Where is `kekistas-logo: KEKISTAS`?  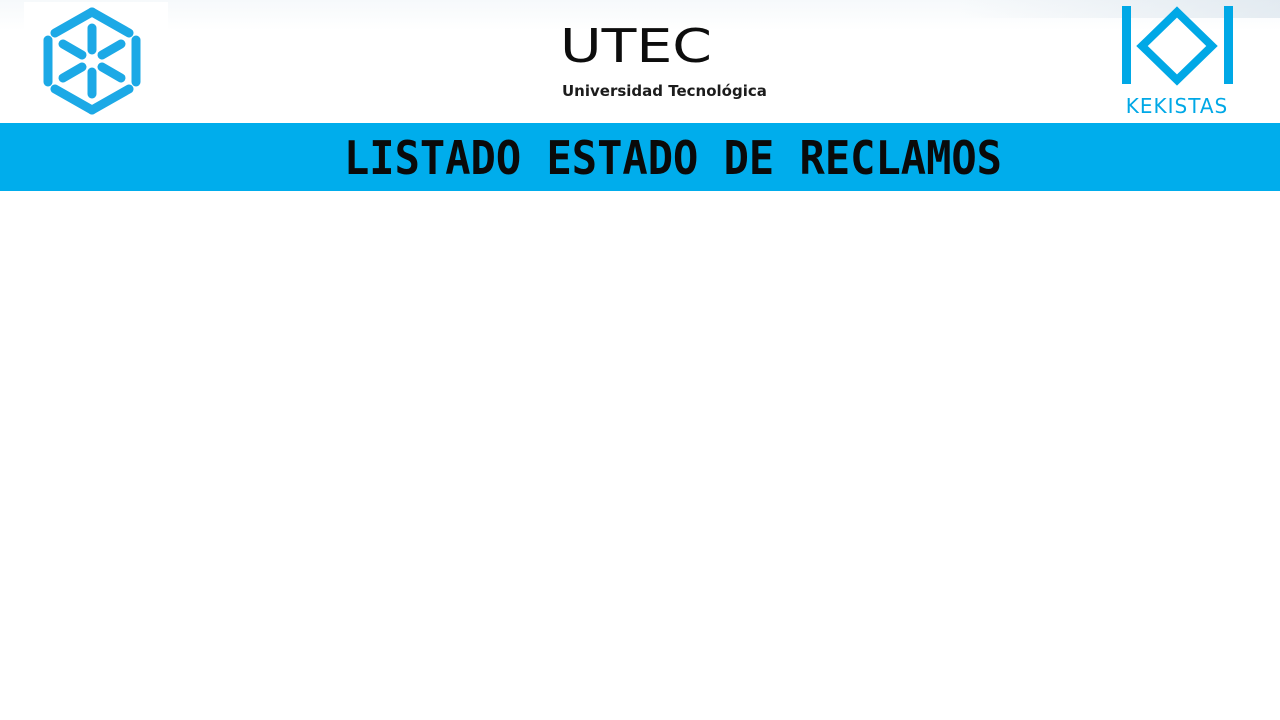 kekistas-logo: KEKISTAS is located at coordinates (1177, 62).